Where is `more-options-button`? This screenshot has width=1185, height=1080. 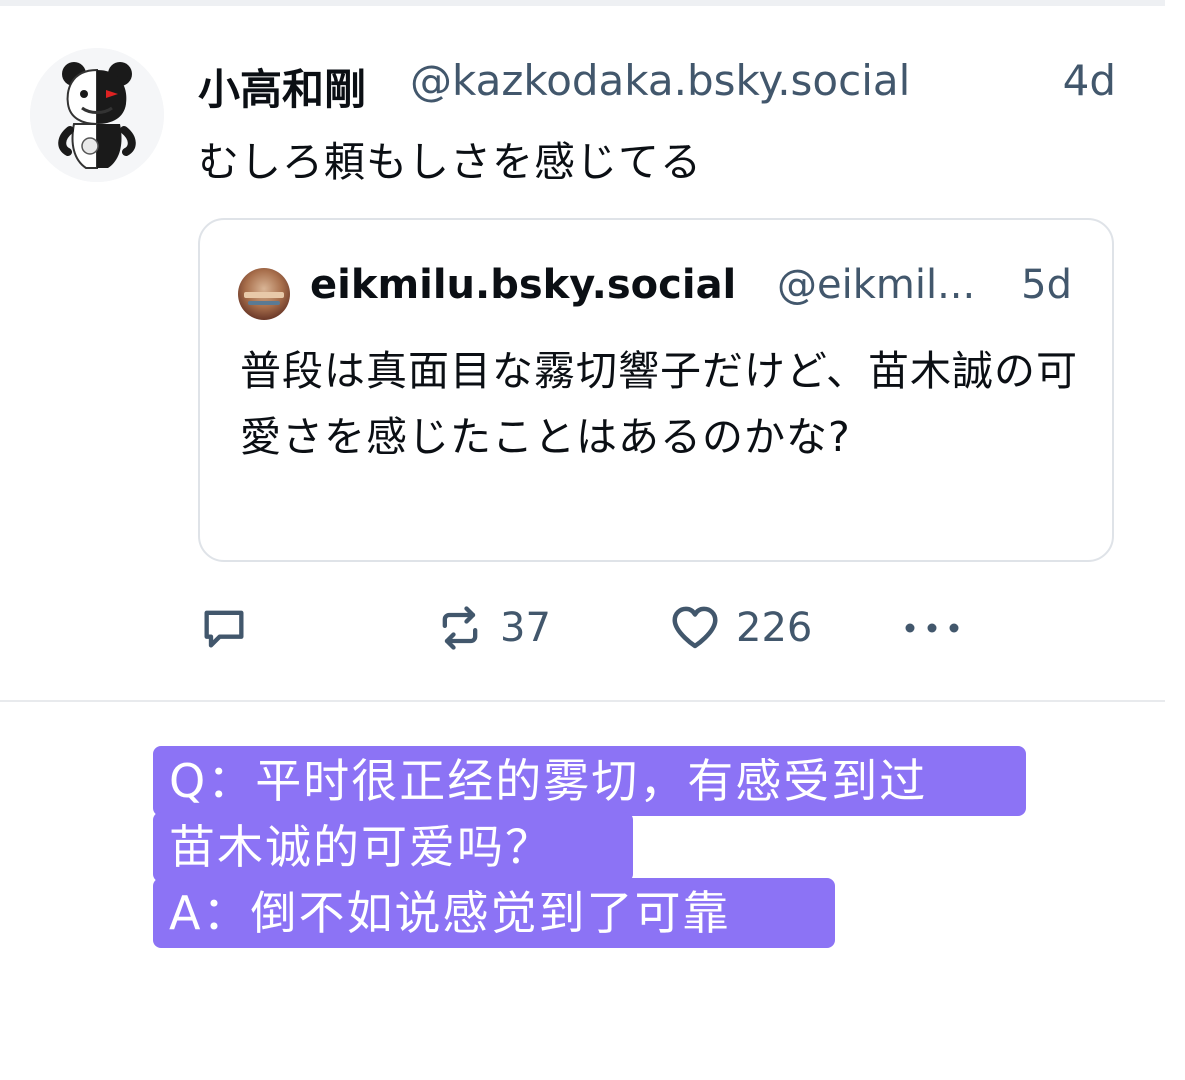 more-options-button is located at coordinates (932, 628).